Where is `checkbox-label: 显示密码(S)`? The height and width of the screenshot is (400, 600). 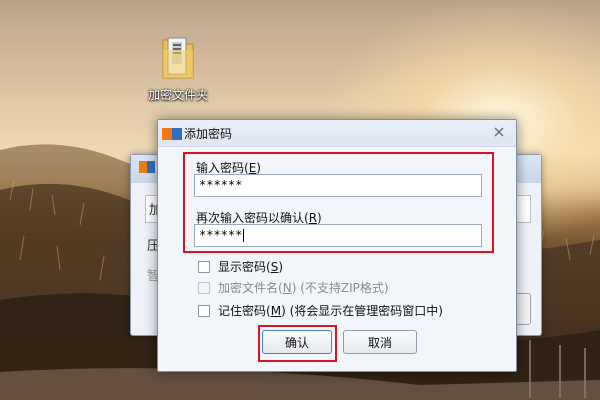
checkbox-label: 显示密码(S) is located at coordinates (251, 267).